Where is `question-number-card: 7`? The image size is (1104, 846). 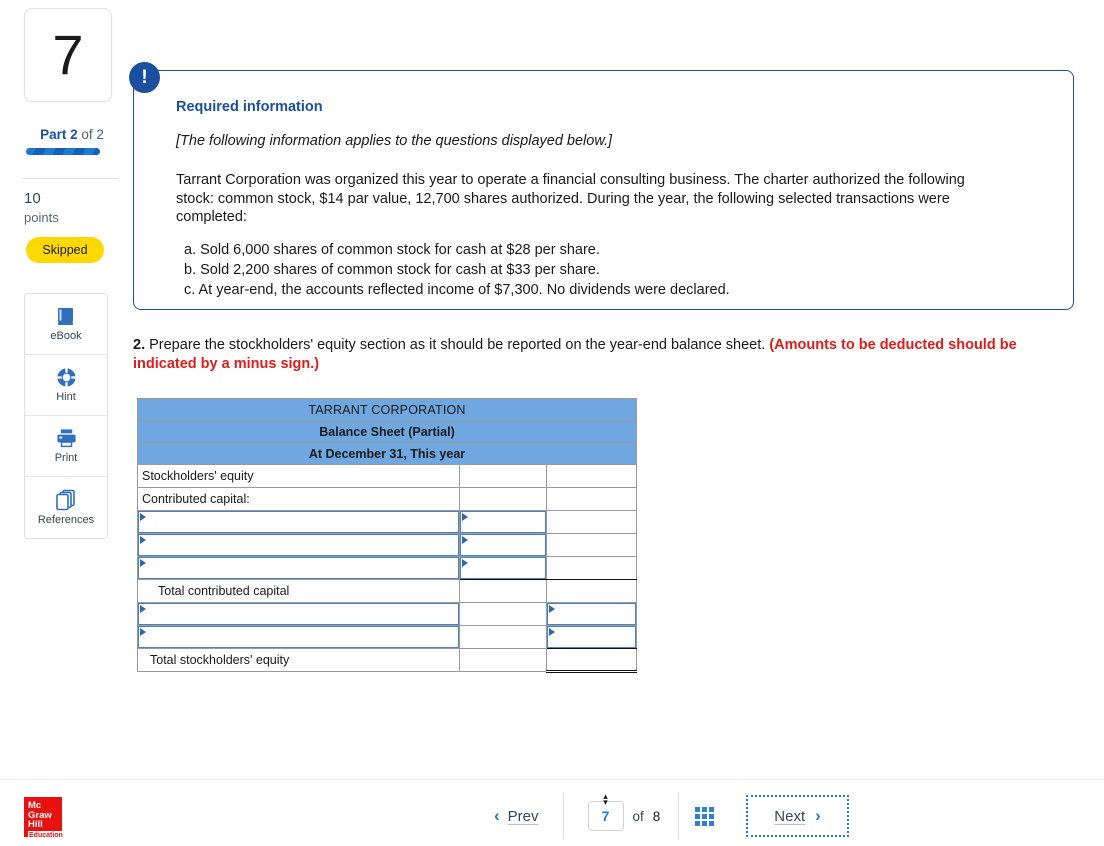
question-number-card: 7 is located at coordinates (68, 55).